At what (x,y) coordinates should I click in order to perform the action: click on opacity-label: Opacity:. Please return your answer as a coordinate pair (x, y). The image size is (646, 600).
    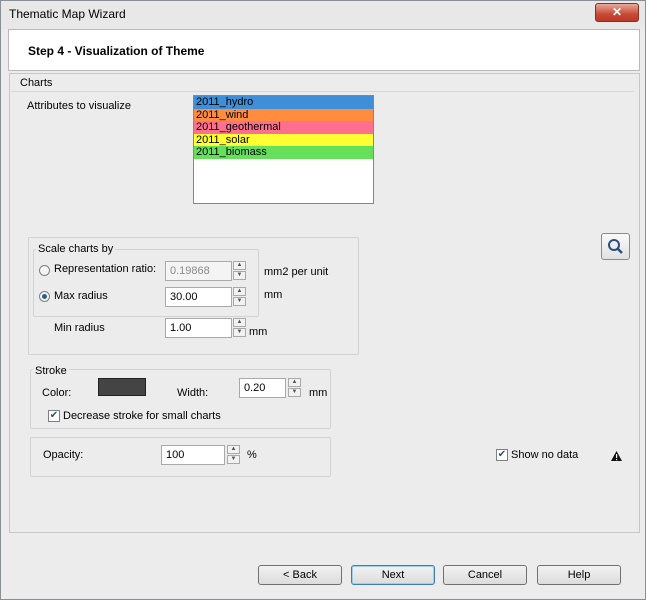
    Looking at the image, I should click on (63, 455).